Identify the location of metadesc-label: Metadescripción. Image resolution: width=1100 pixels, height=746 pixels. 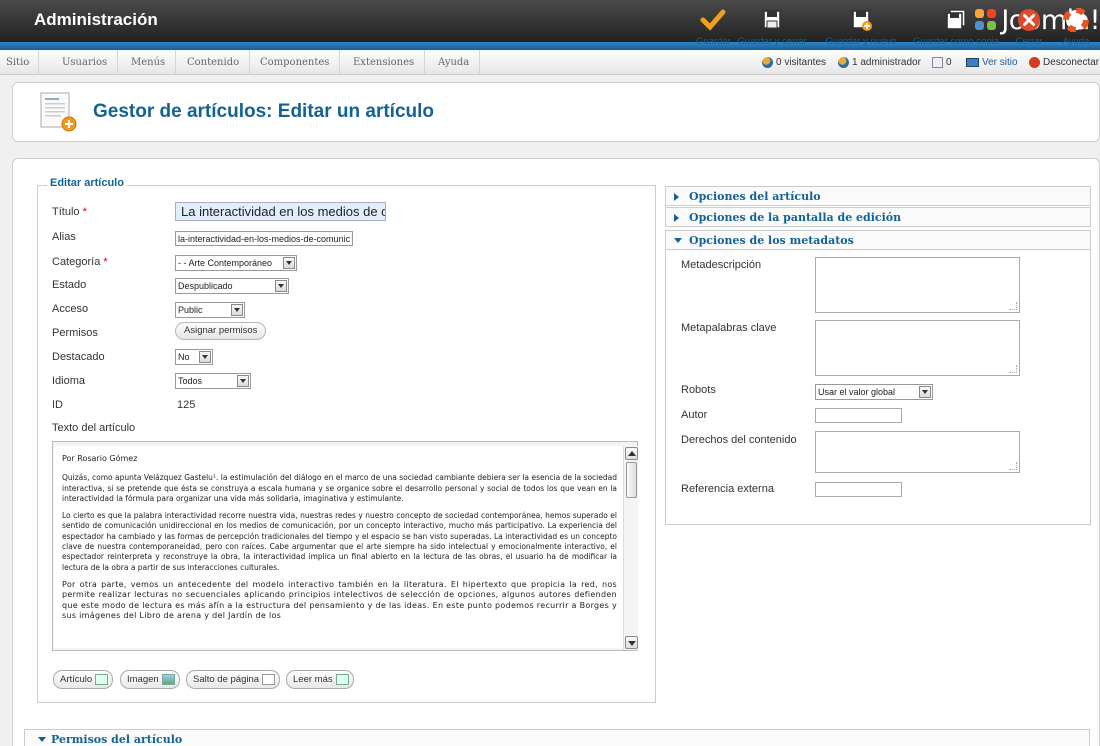
(721, 265).